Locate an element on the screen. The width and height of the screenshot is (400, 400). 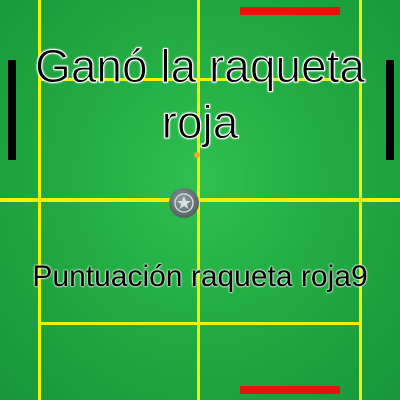
star-ball-icon is located at coordinates (184, 203).